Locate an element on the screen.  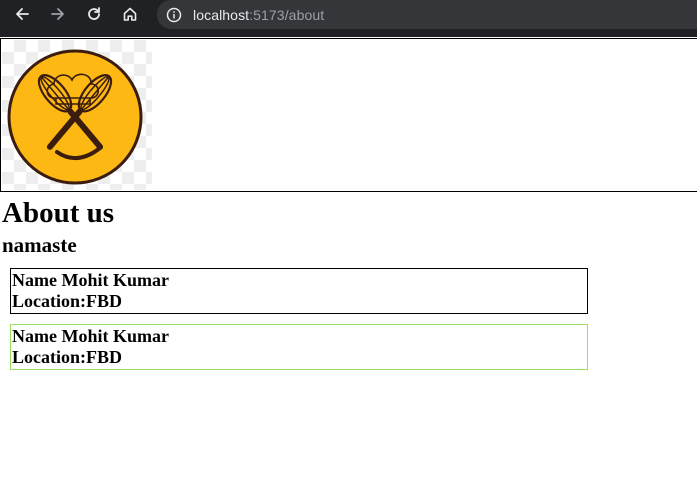
back-arrow-icon is located at coordinates (22, 14).